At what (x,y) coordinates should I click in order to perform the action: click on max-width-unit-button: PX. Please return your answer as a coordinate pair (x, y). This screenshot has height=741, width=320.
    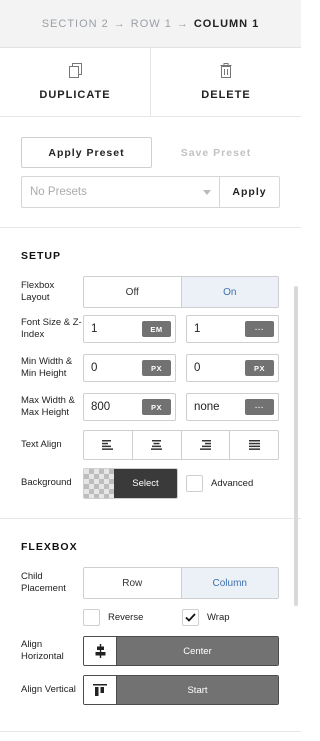
    Looking at the image, I should click on (156, 407).